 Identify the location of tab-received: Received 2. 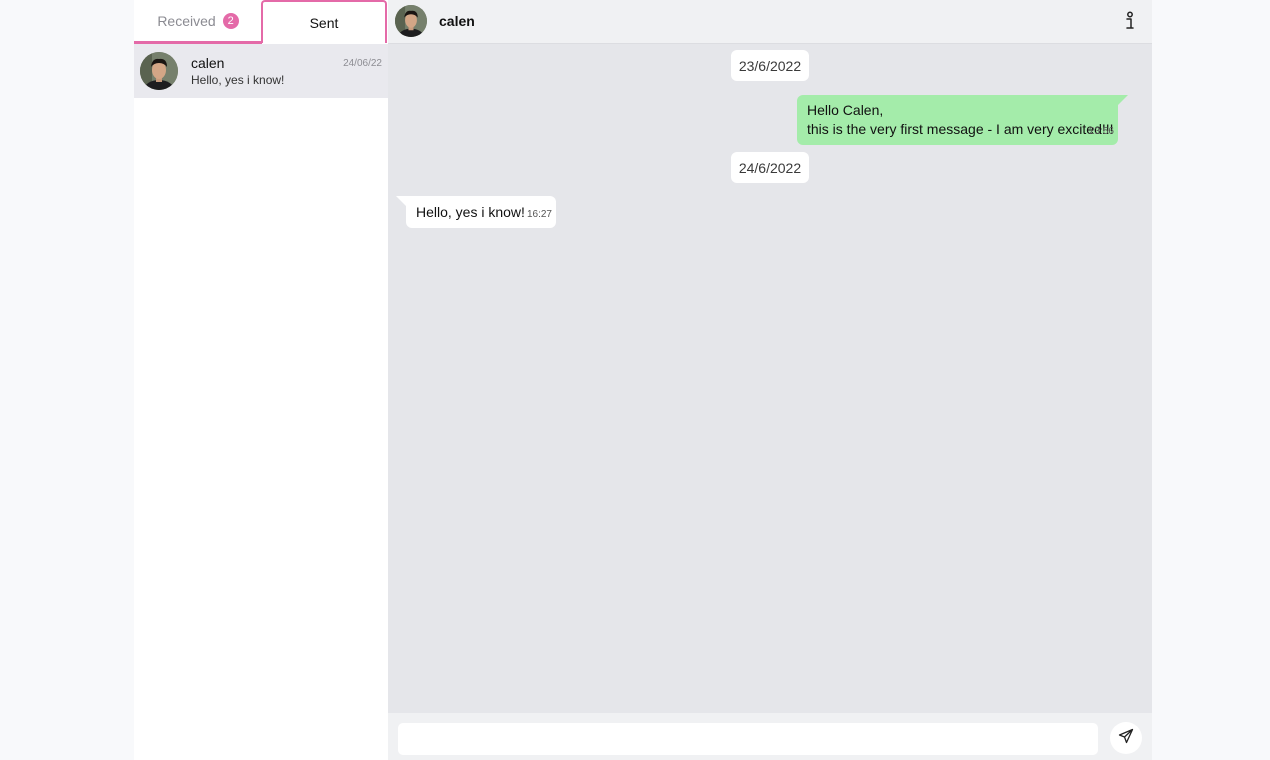
(198, 22).